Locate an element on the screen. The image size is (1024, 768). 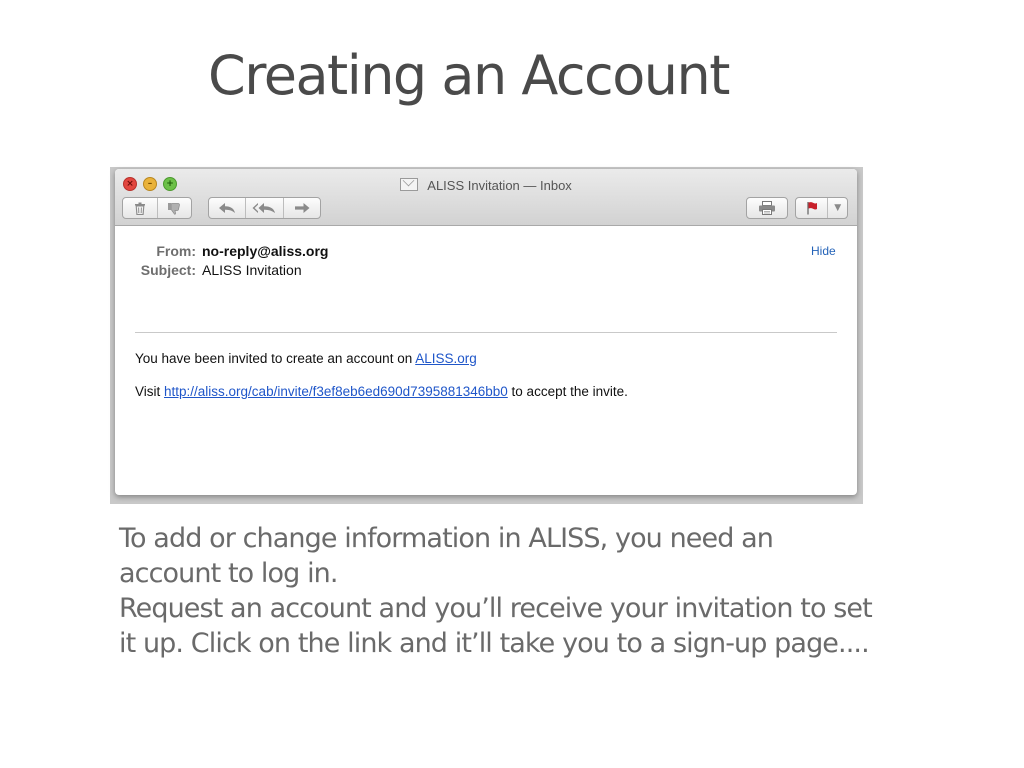
flag-button is located at coordinates (812, 208).